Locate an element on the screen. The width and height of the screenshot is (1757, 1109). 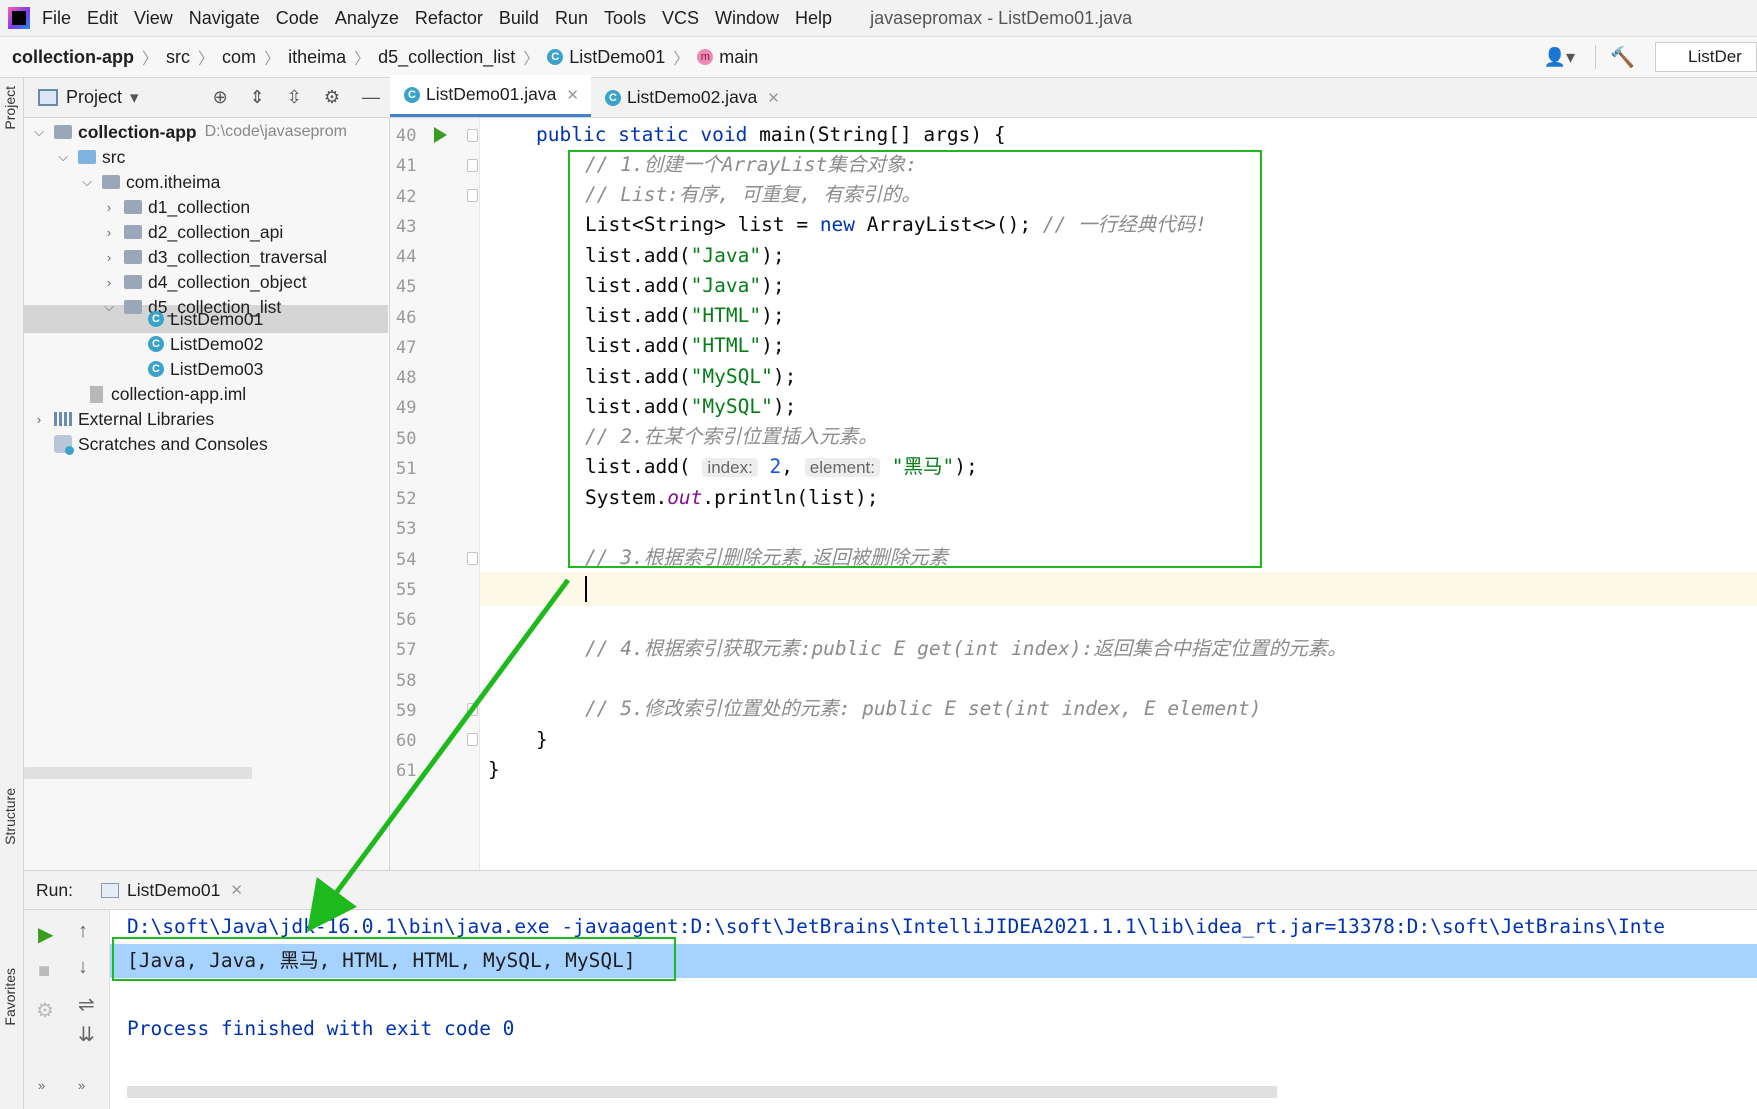
menu-item-navigate: Navigate is located at coordinates (224, 18).